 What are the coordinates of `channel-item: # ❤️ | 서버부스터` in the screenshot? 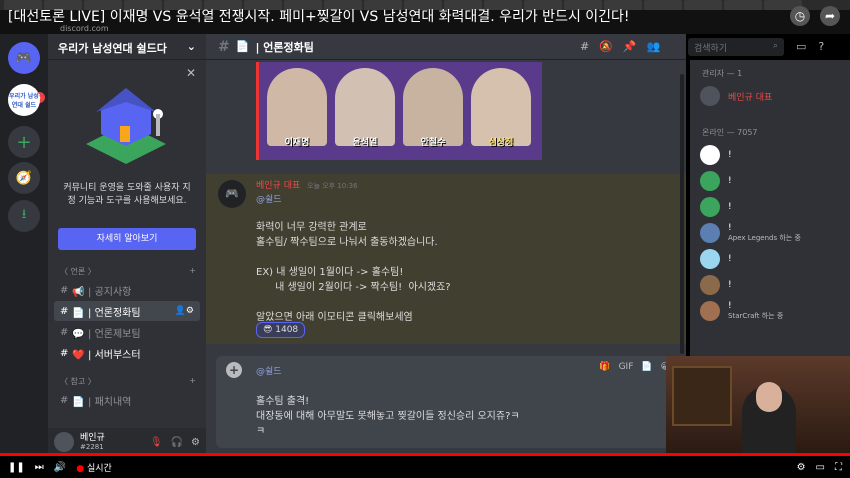 It's located at (127, 353).